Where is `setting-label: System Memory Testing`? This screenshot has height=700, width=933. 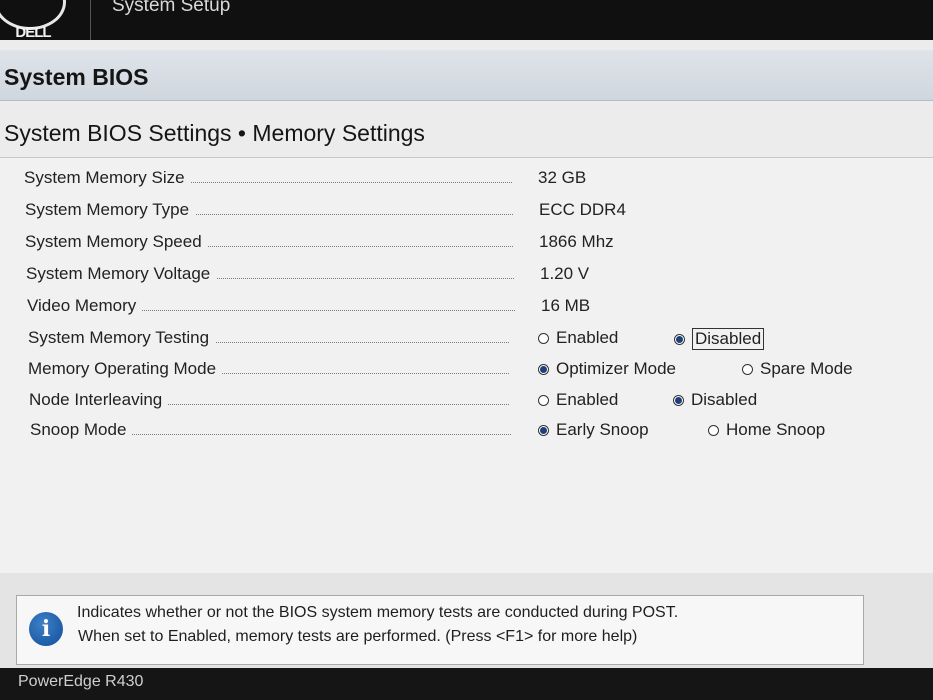 setting-label: System Memory Testing is located at coordinates (122, 338).